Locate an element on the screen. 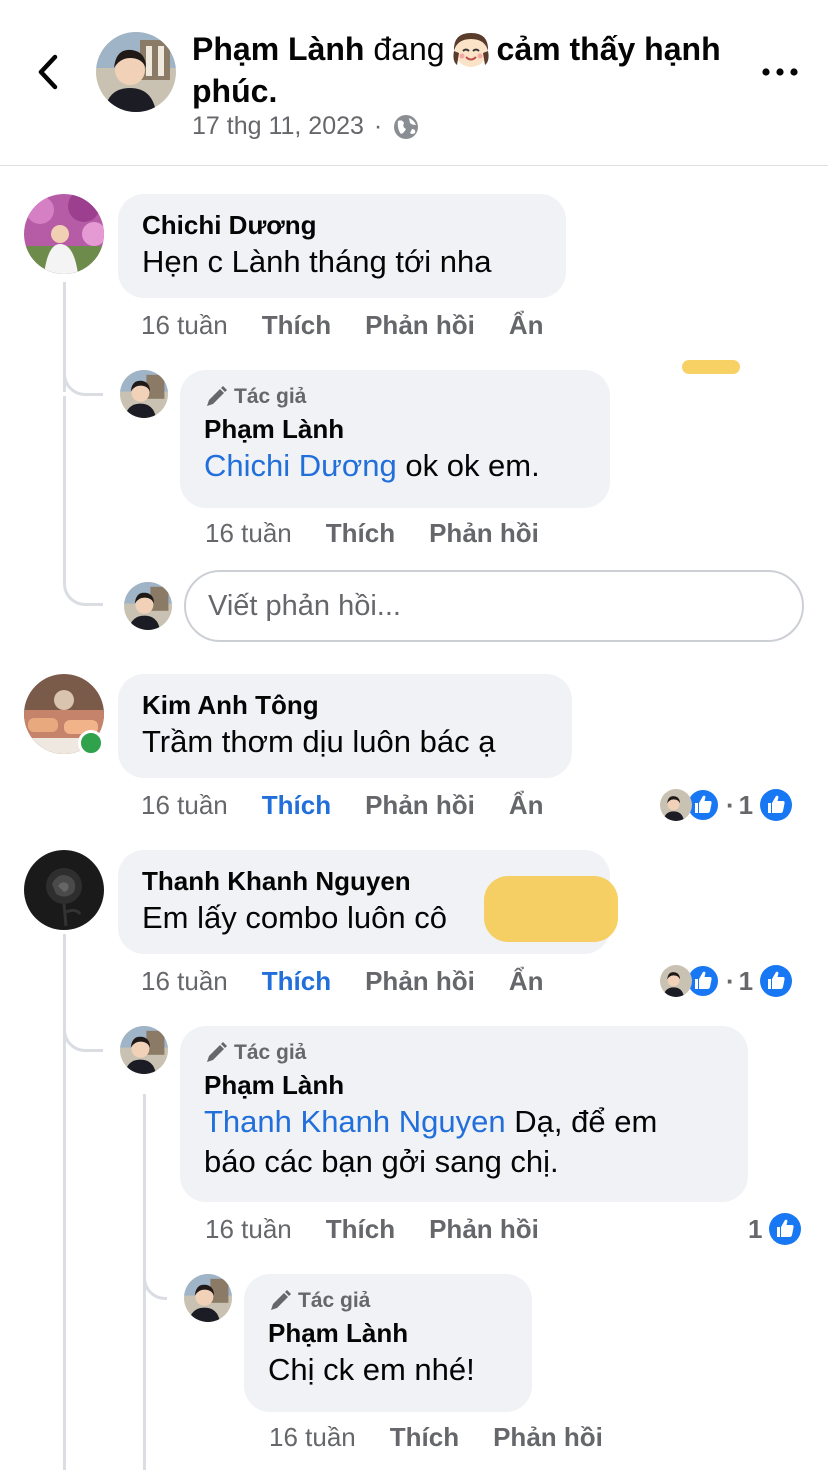 Image resolution: width=828 pixels, height=1470 pixels. post-meta: 17 thg 11, 2023 · is located at coordinates (306, 126).